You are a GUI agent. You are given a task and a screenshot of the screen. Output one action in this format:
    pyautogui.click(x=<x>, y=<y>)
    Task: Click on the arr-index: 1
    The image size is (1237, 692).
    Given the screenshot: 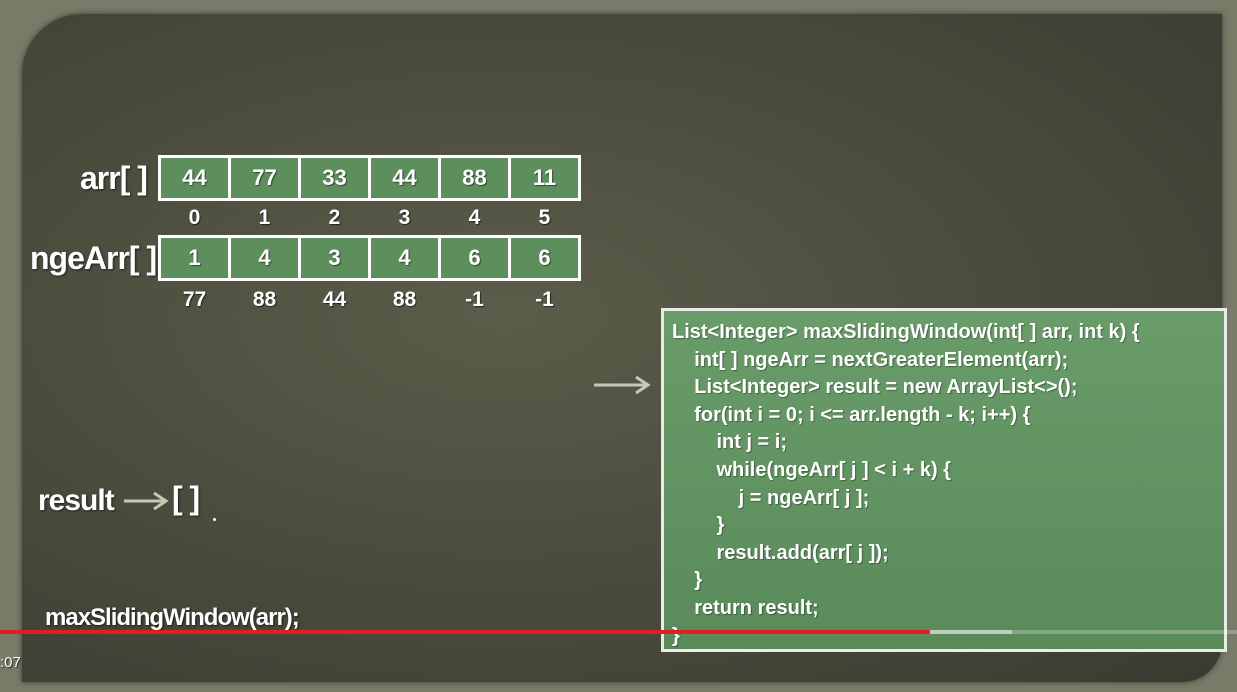 What is the action you would take?
    pyautogui.click(x=264, y=217)
    